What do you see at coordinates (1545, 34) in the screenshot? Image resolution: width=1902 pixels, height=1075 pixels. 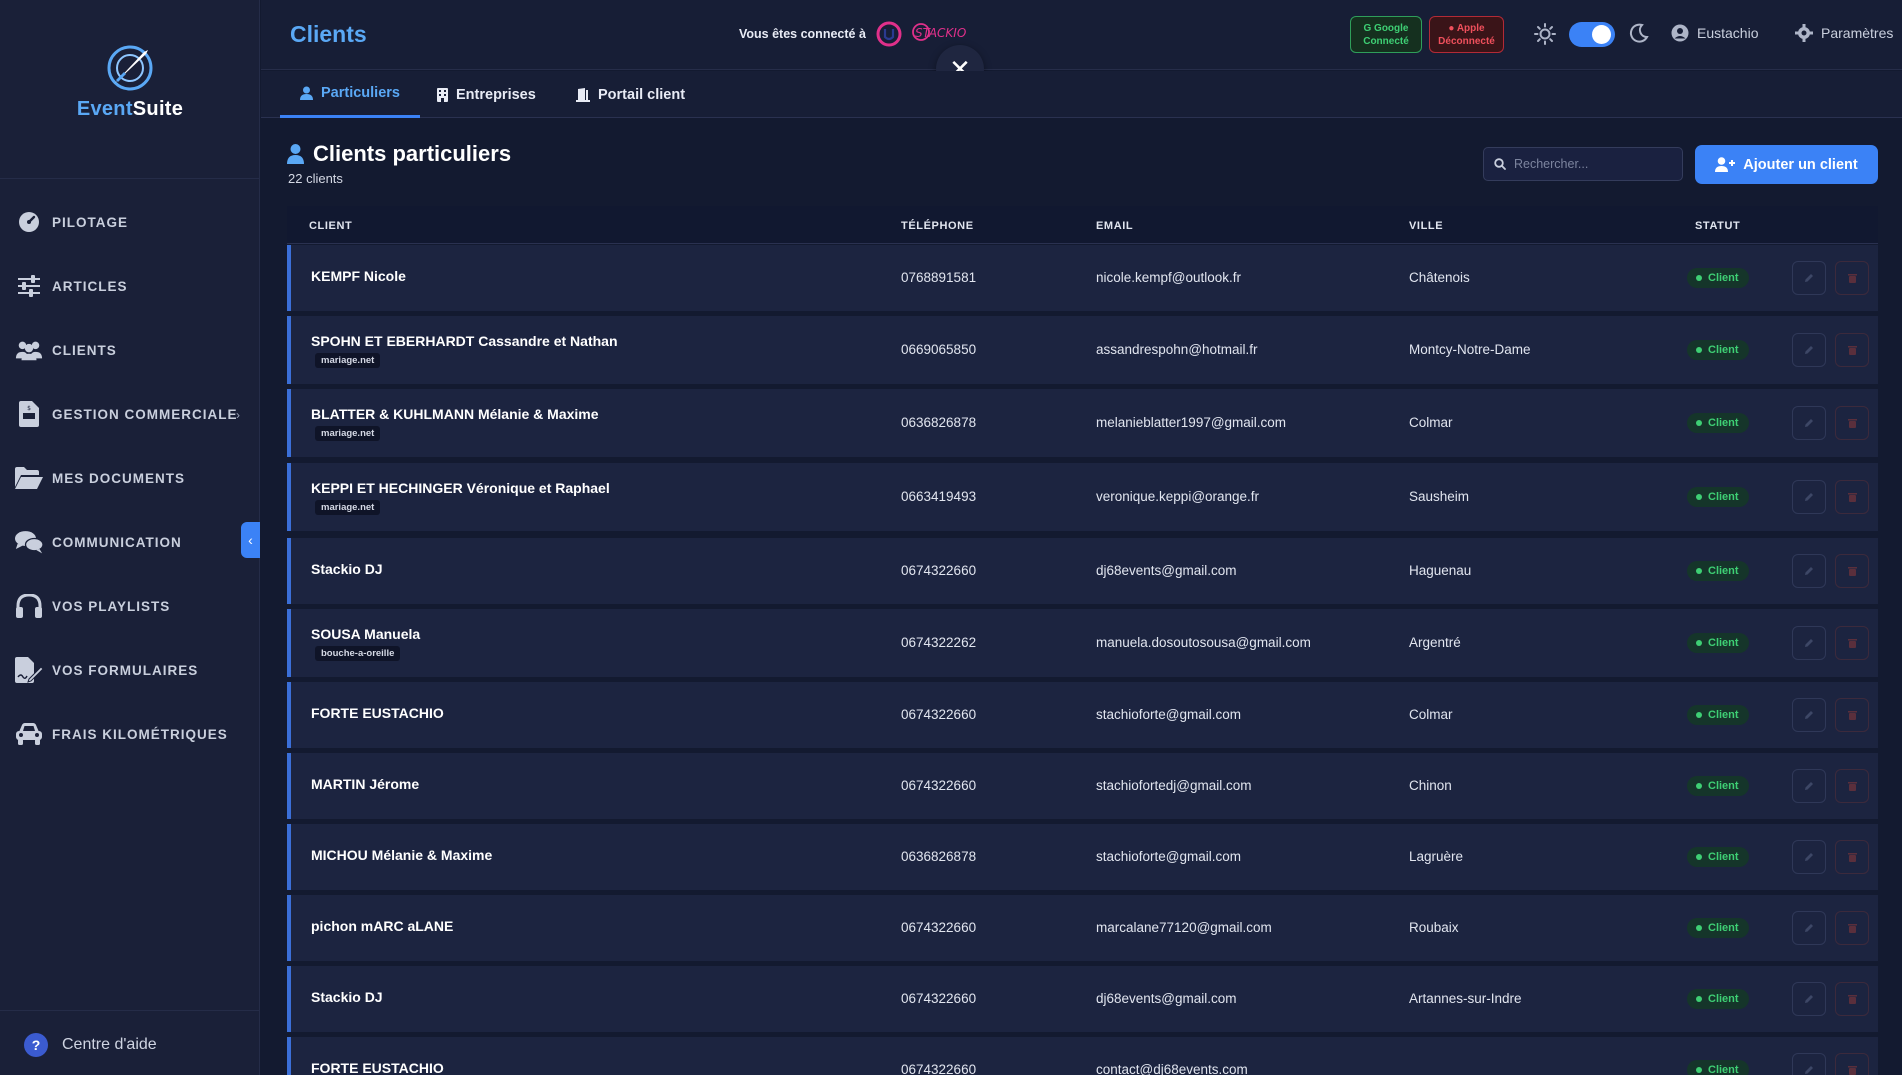 I see `sun-icon` at bounding box center [1545, 34].